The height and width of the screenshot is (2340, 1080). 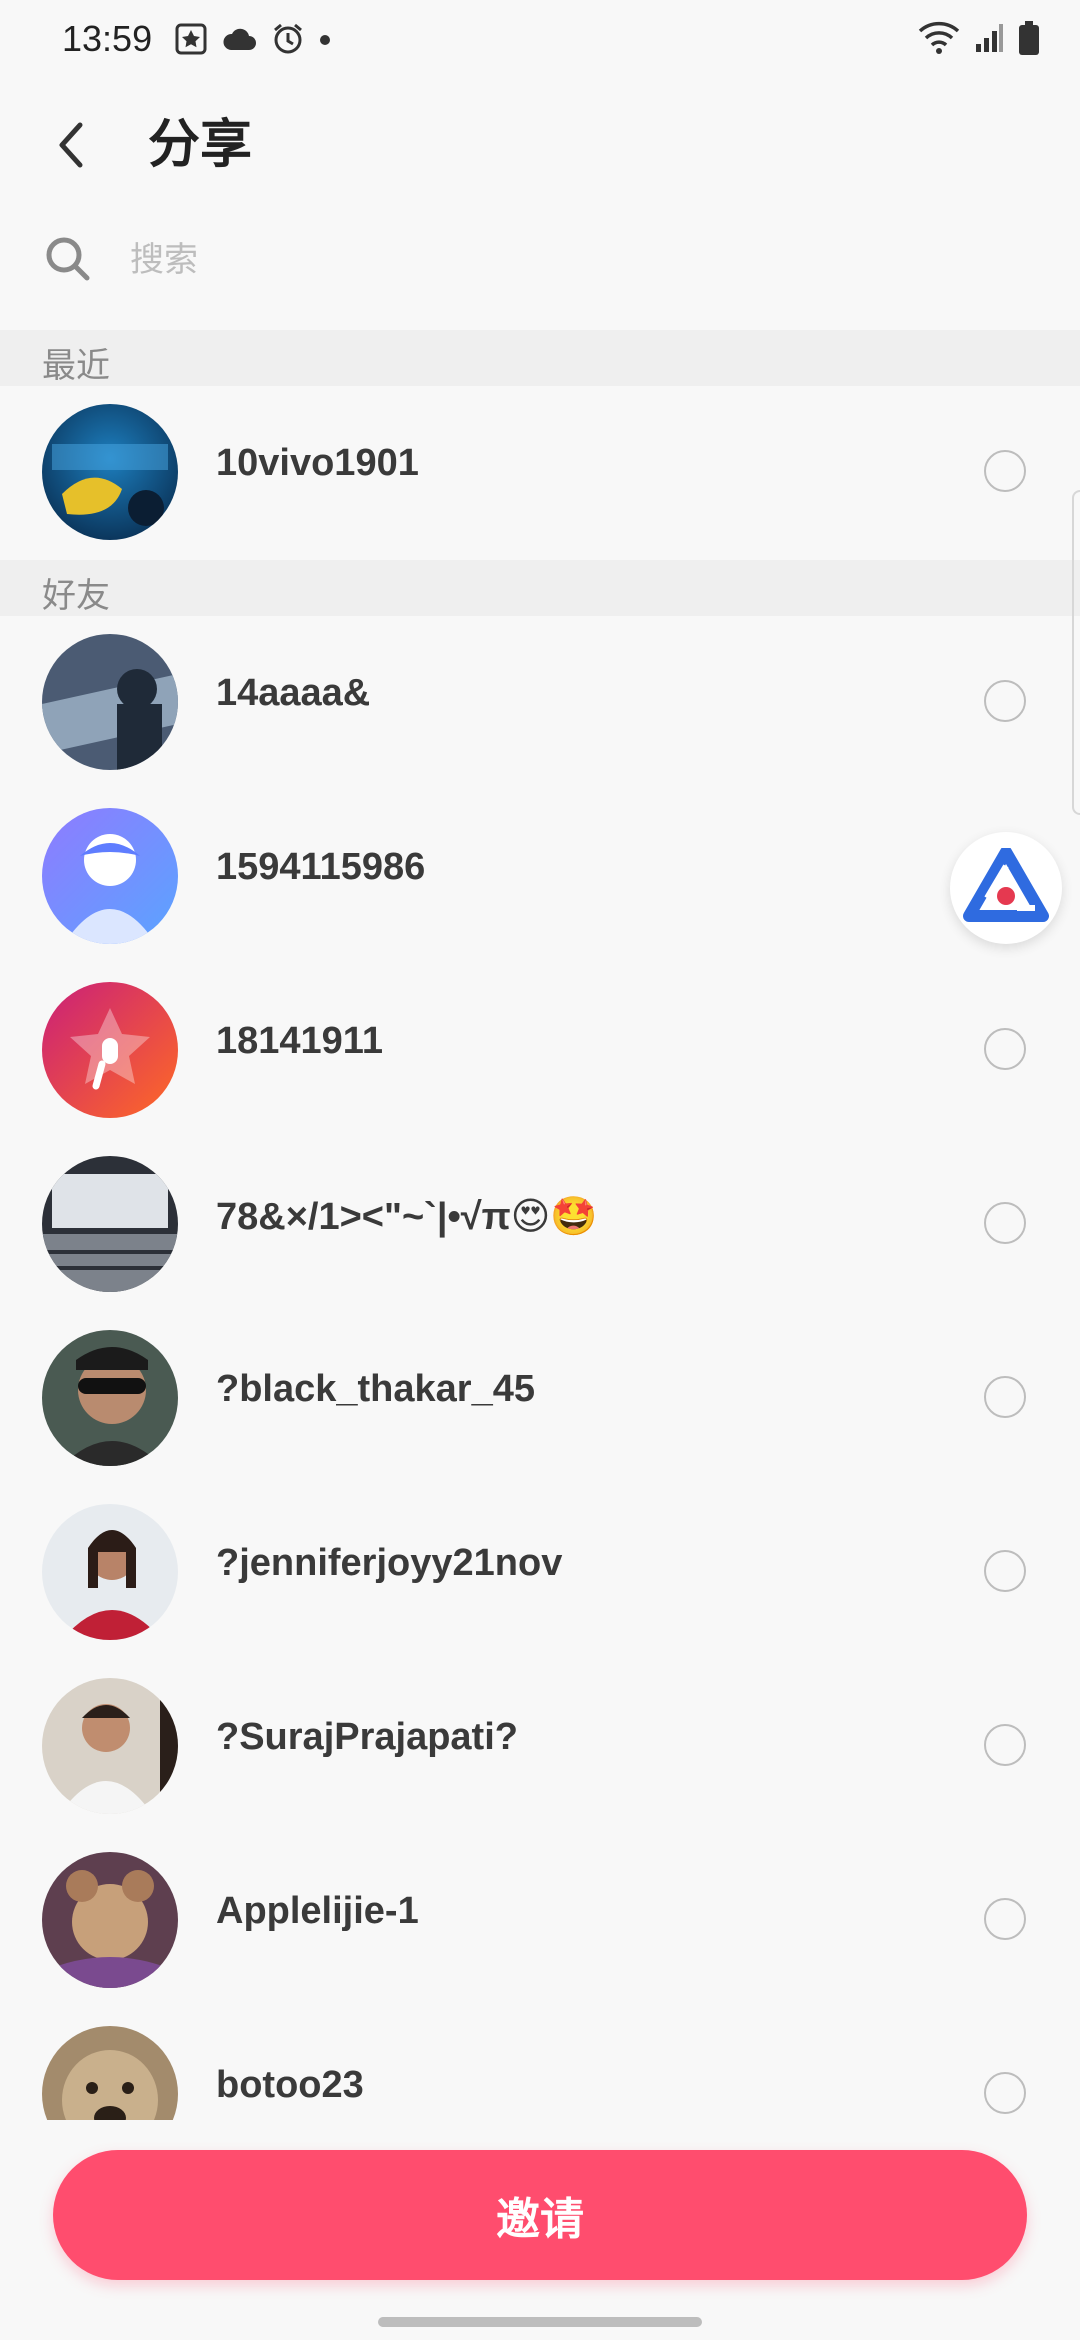 I want to click on list-item: 1594115986, so click(x=540, y=876).